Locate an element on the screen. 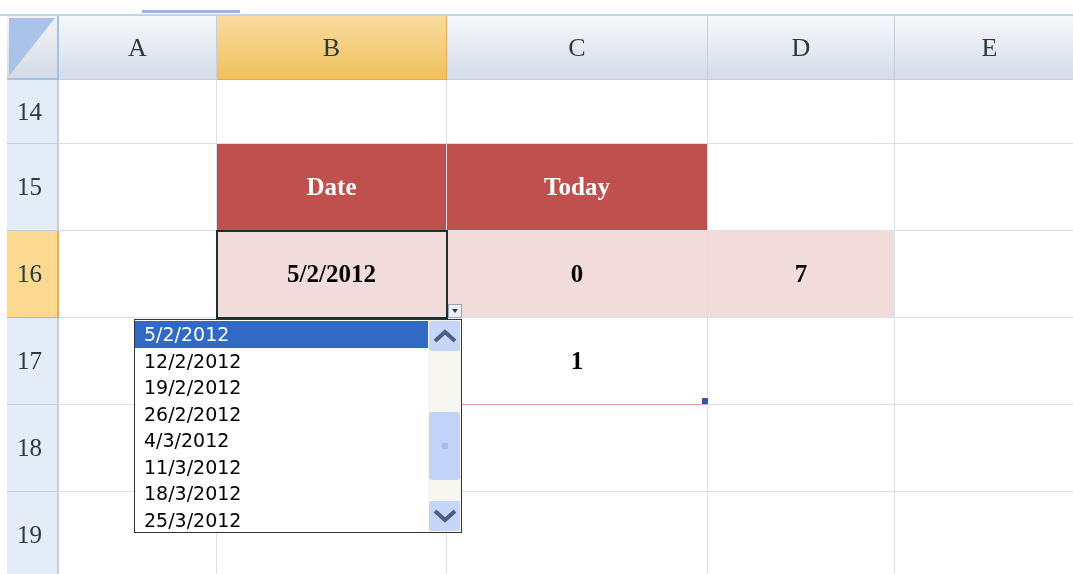  dropdown-button is located at coordinates (455, 311).